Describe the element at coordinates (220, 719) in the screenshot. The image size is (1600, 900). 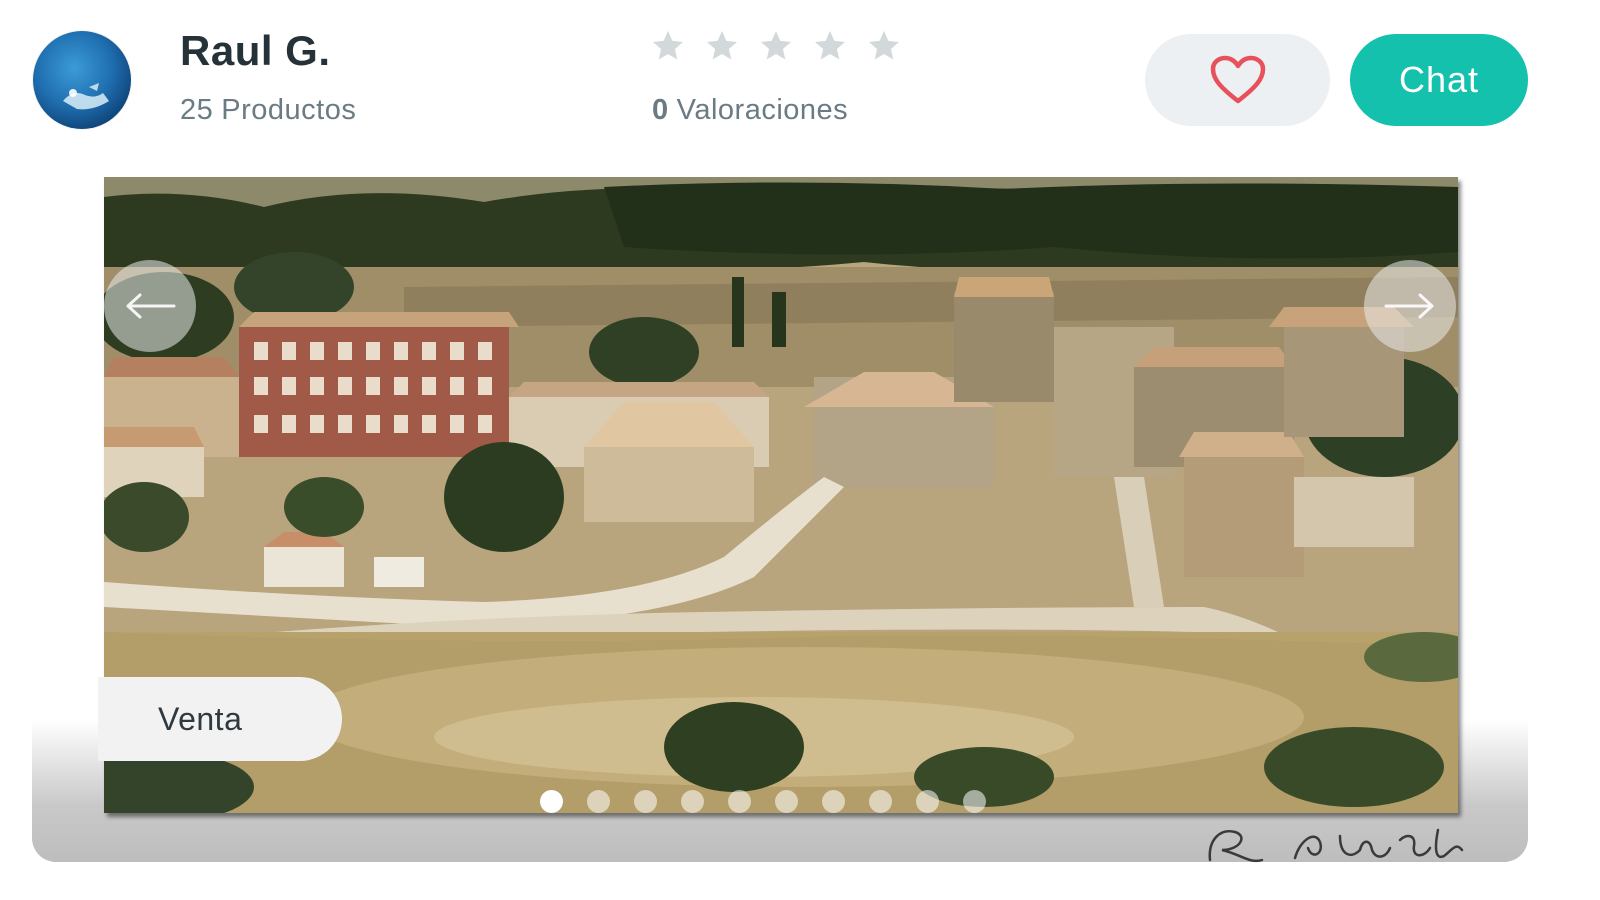
I see `sale-type-badge: Venta` at that location.